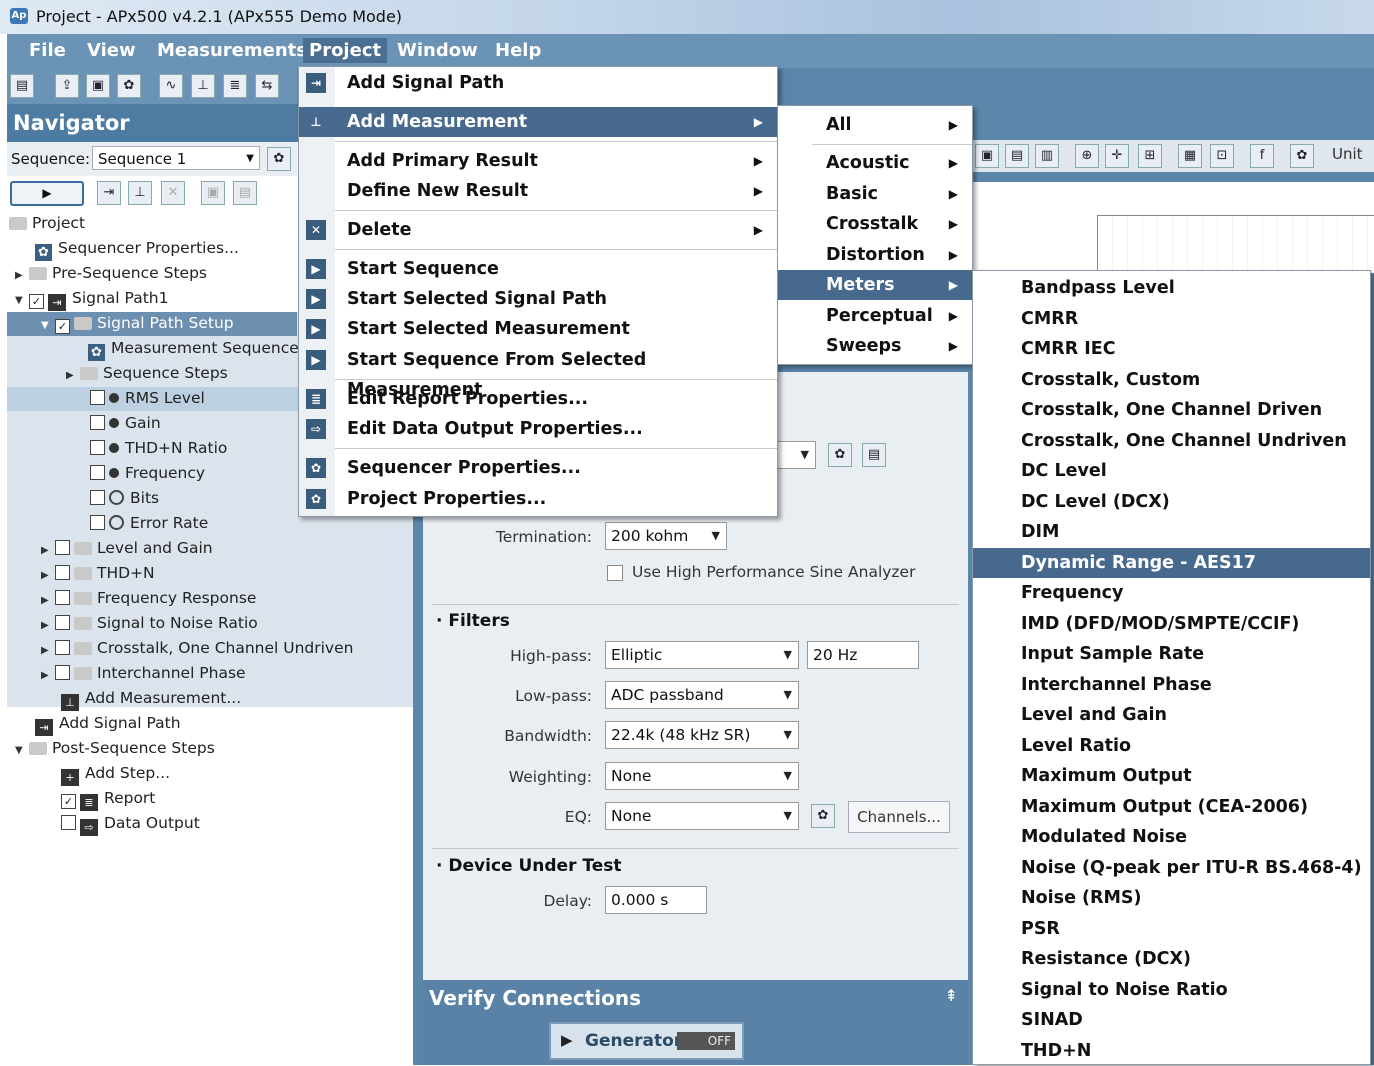 Image resolution: width=1374 pixels, height=1066 pixels. Describe the element at coordinates (149, 623) in the screenshot. I see `tree-signal-to-noise: ▶ Signal to Noise Ratio` at that location.